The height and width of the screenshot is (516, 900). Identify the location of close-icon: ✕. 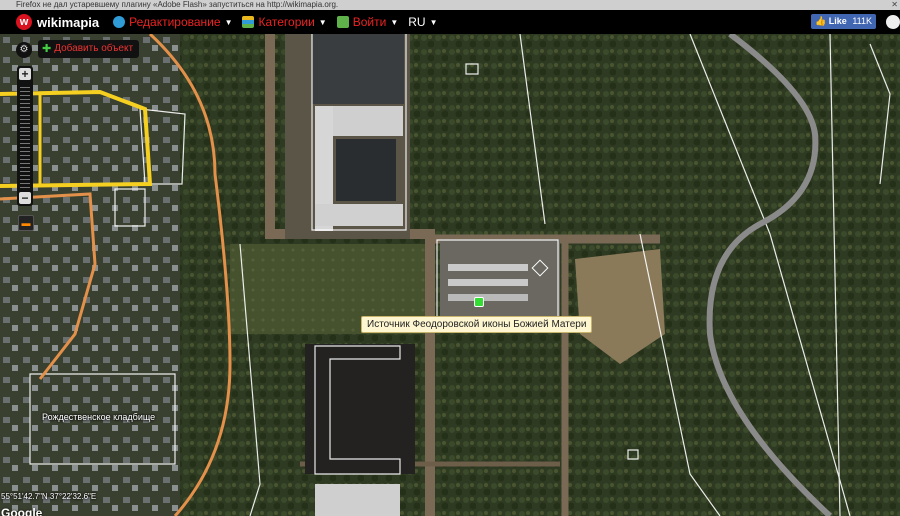
(894, 5).